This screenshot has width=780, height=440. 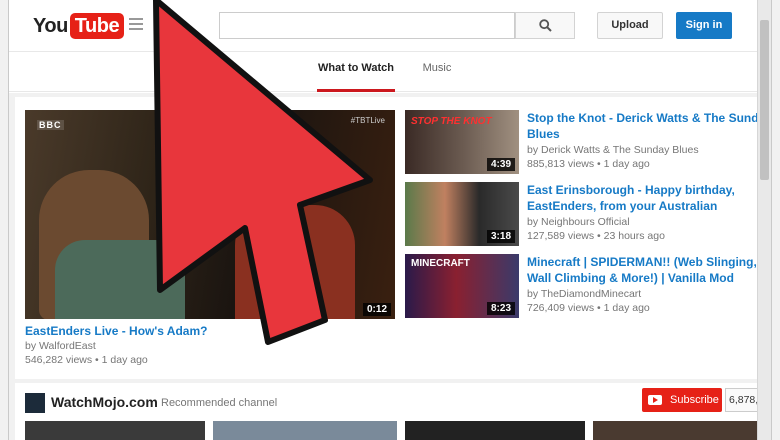 I want to click on video-channel: by Derick Watts & The Sunday Blues, so click(x=613, y=150).